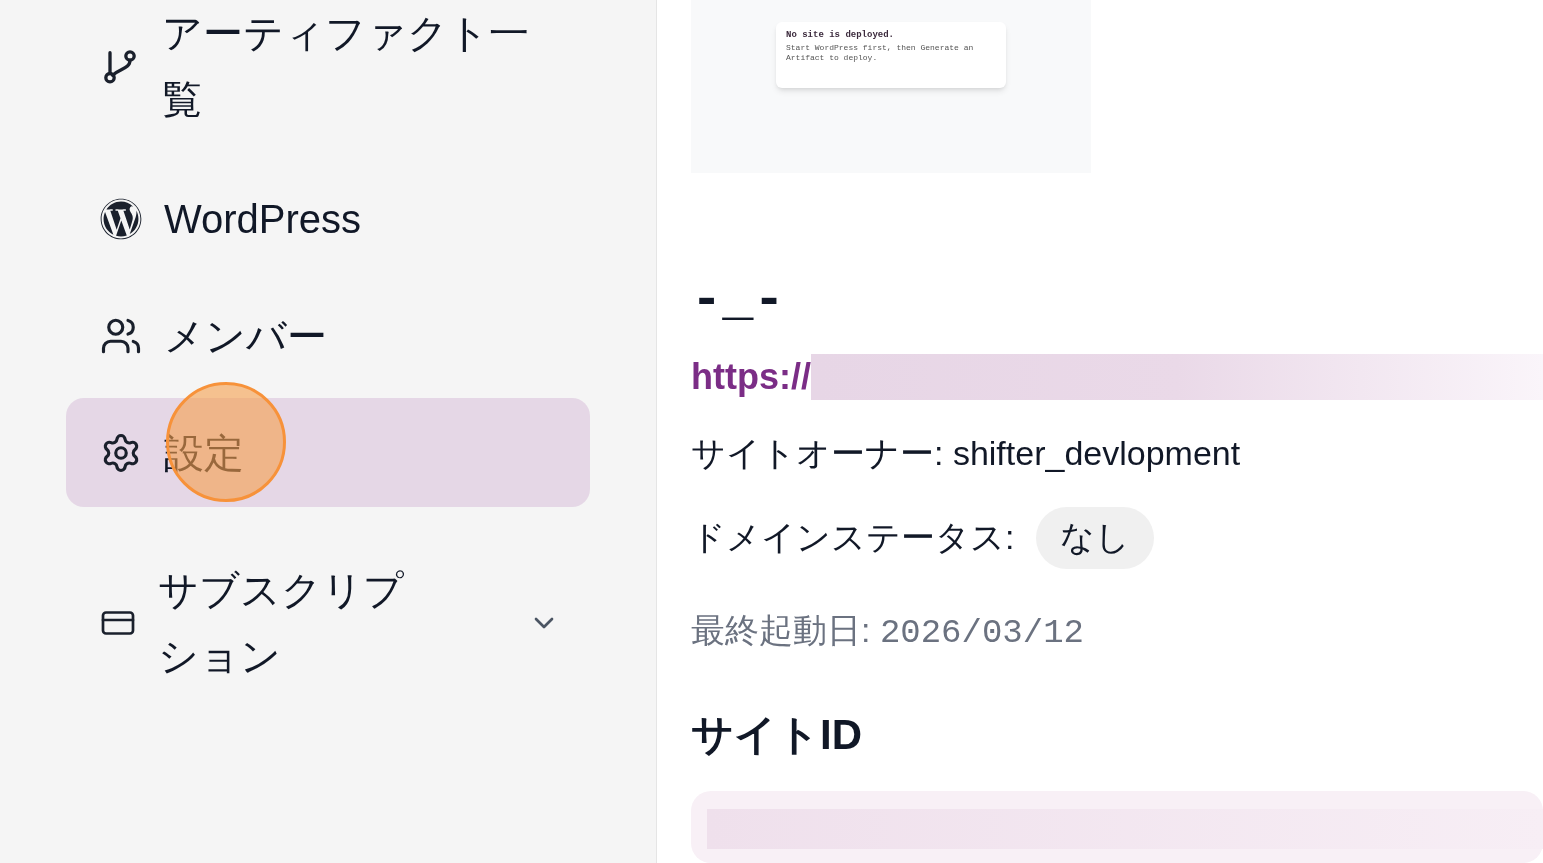 This screenshot has width=1543, height=863. I want to click on site-url-link: https://, so click(751, 376).